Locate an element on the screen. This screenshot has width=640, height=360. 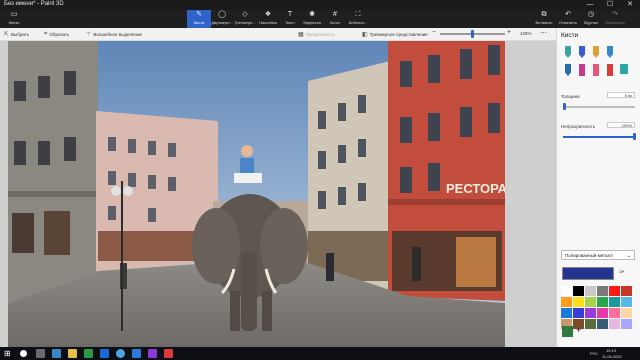
excel-icon is located at coordinates (88, 353).